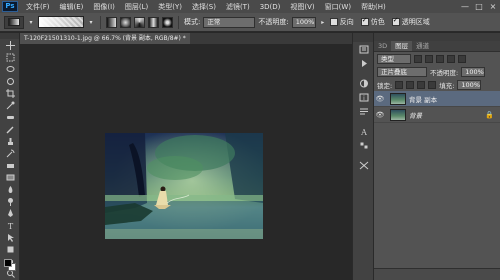 The width and height of the screenshot is (500, 280). What do you see at coordinates (10, 153) in the screenshot?
I see `history-brush-tool` at bounding box center [10, 153].